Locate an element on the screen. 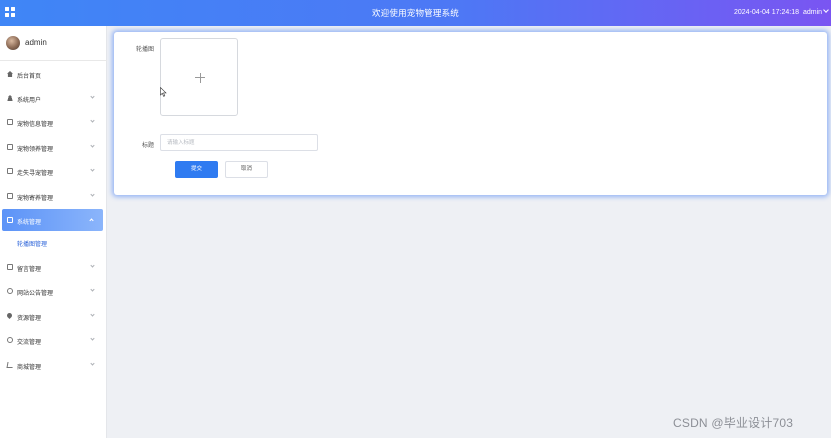 This screenshot has height=438, width=831. user-menu: admin is located at coordinates (816, 11).